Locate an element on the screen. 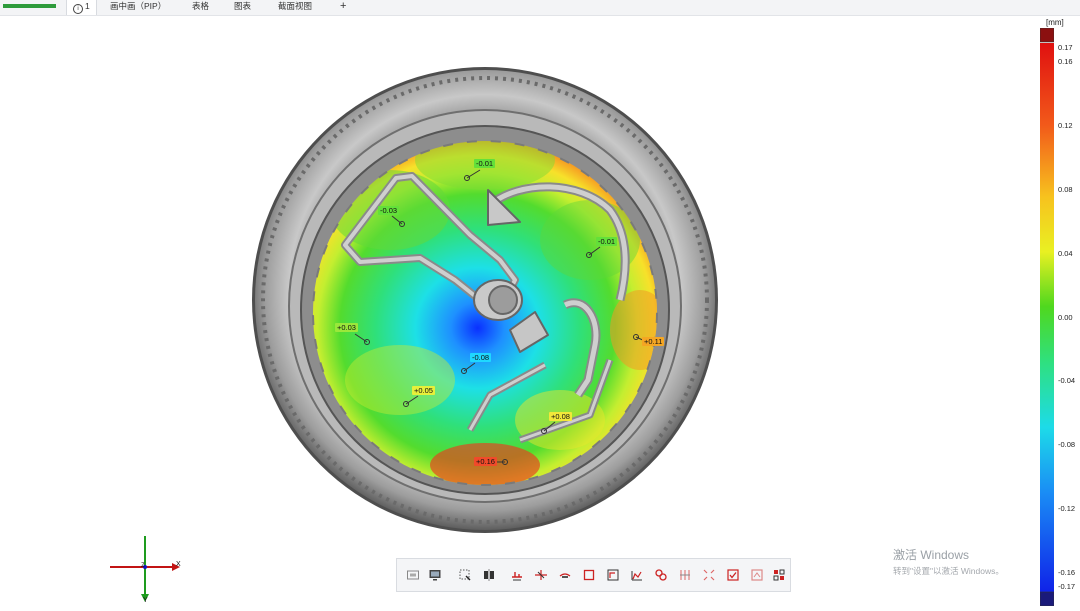  deviation-label: +0.03 is located at coordinates (346, 327).